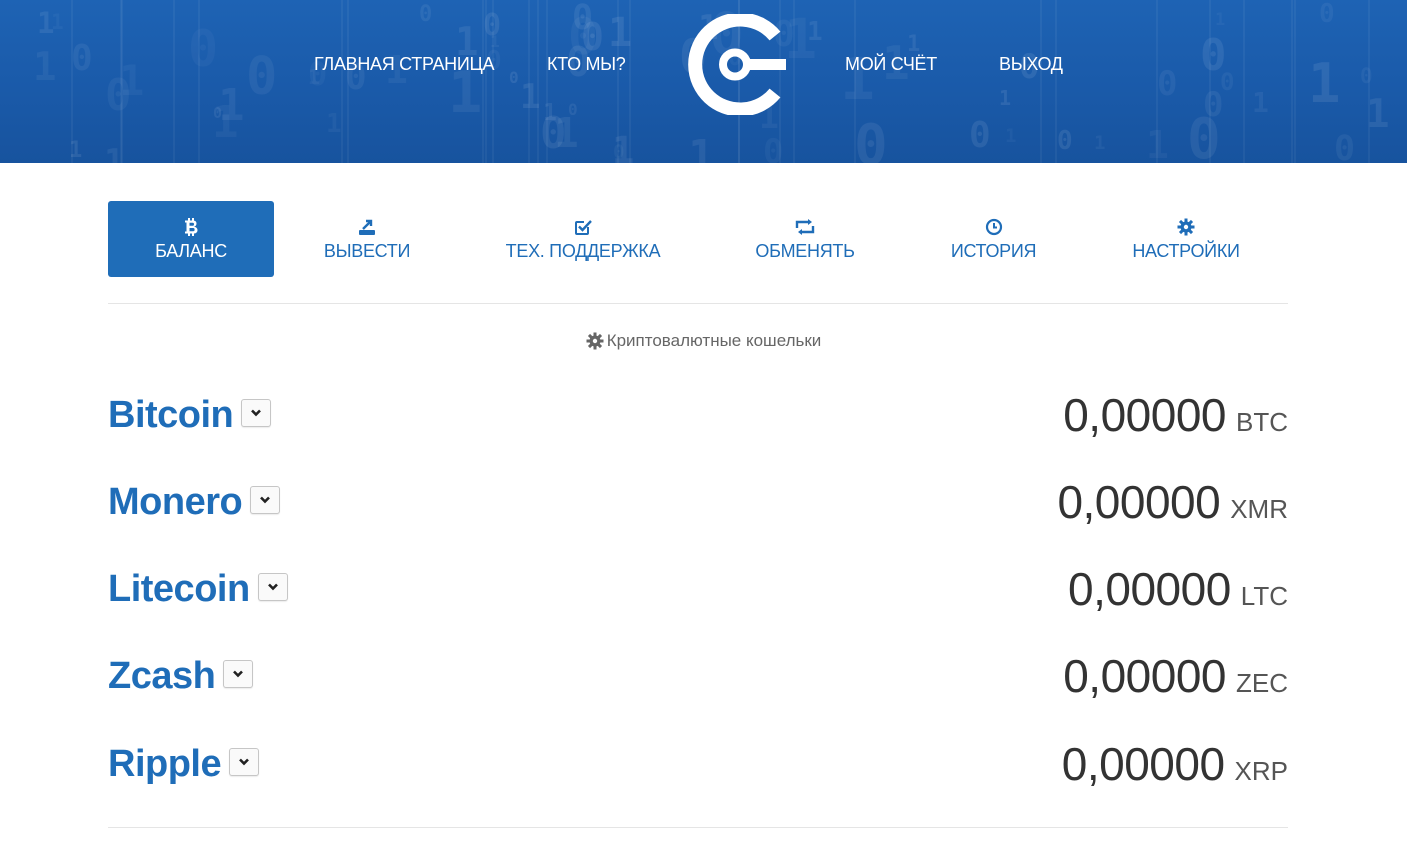  What do you see at coordinates (1262, 683) in the screenshot?
I see `wallet-currency: ZEC` at bounding box center [1262, 683].